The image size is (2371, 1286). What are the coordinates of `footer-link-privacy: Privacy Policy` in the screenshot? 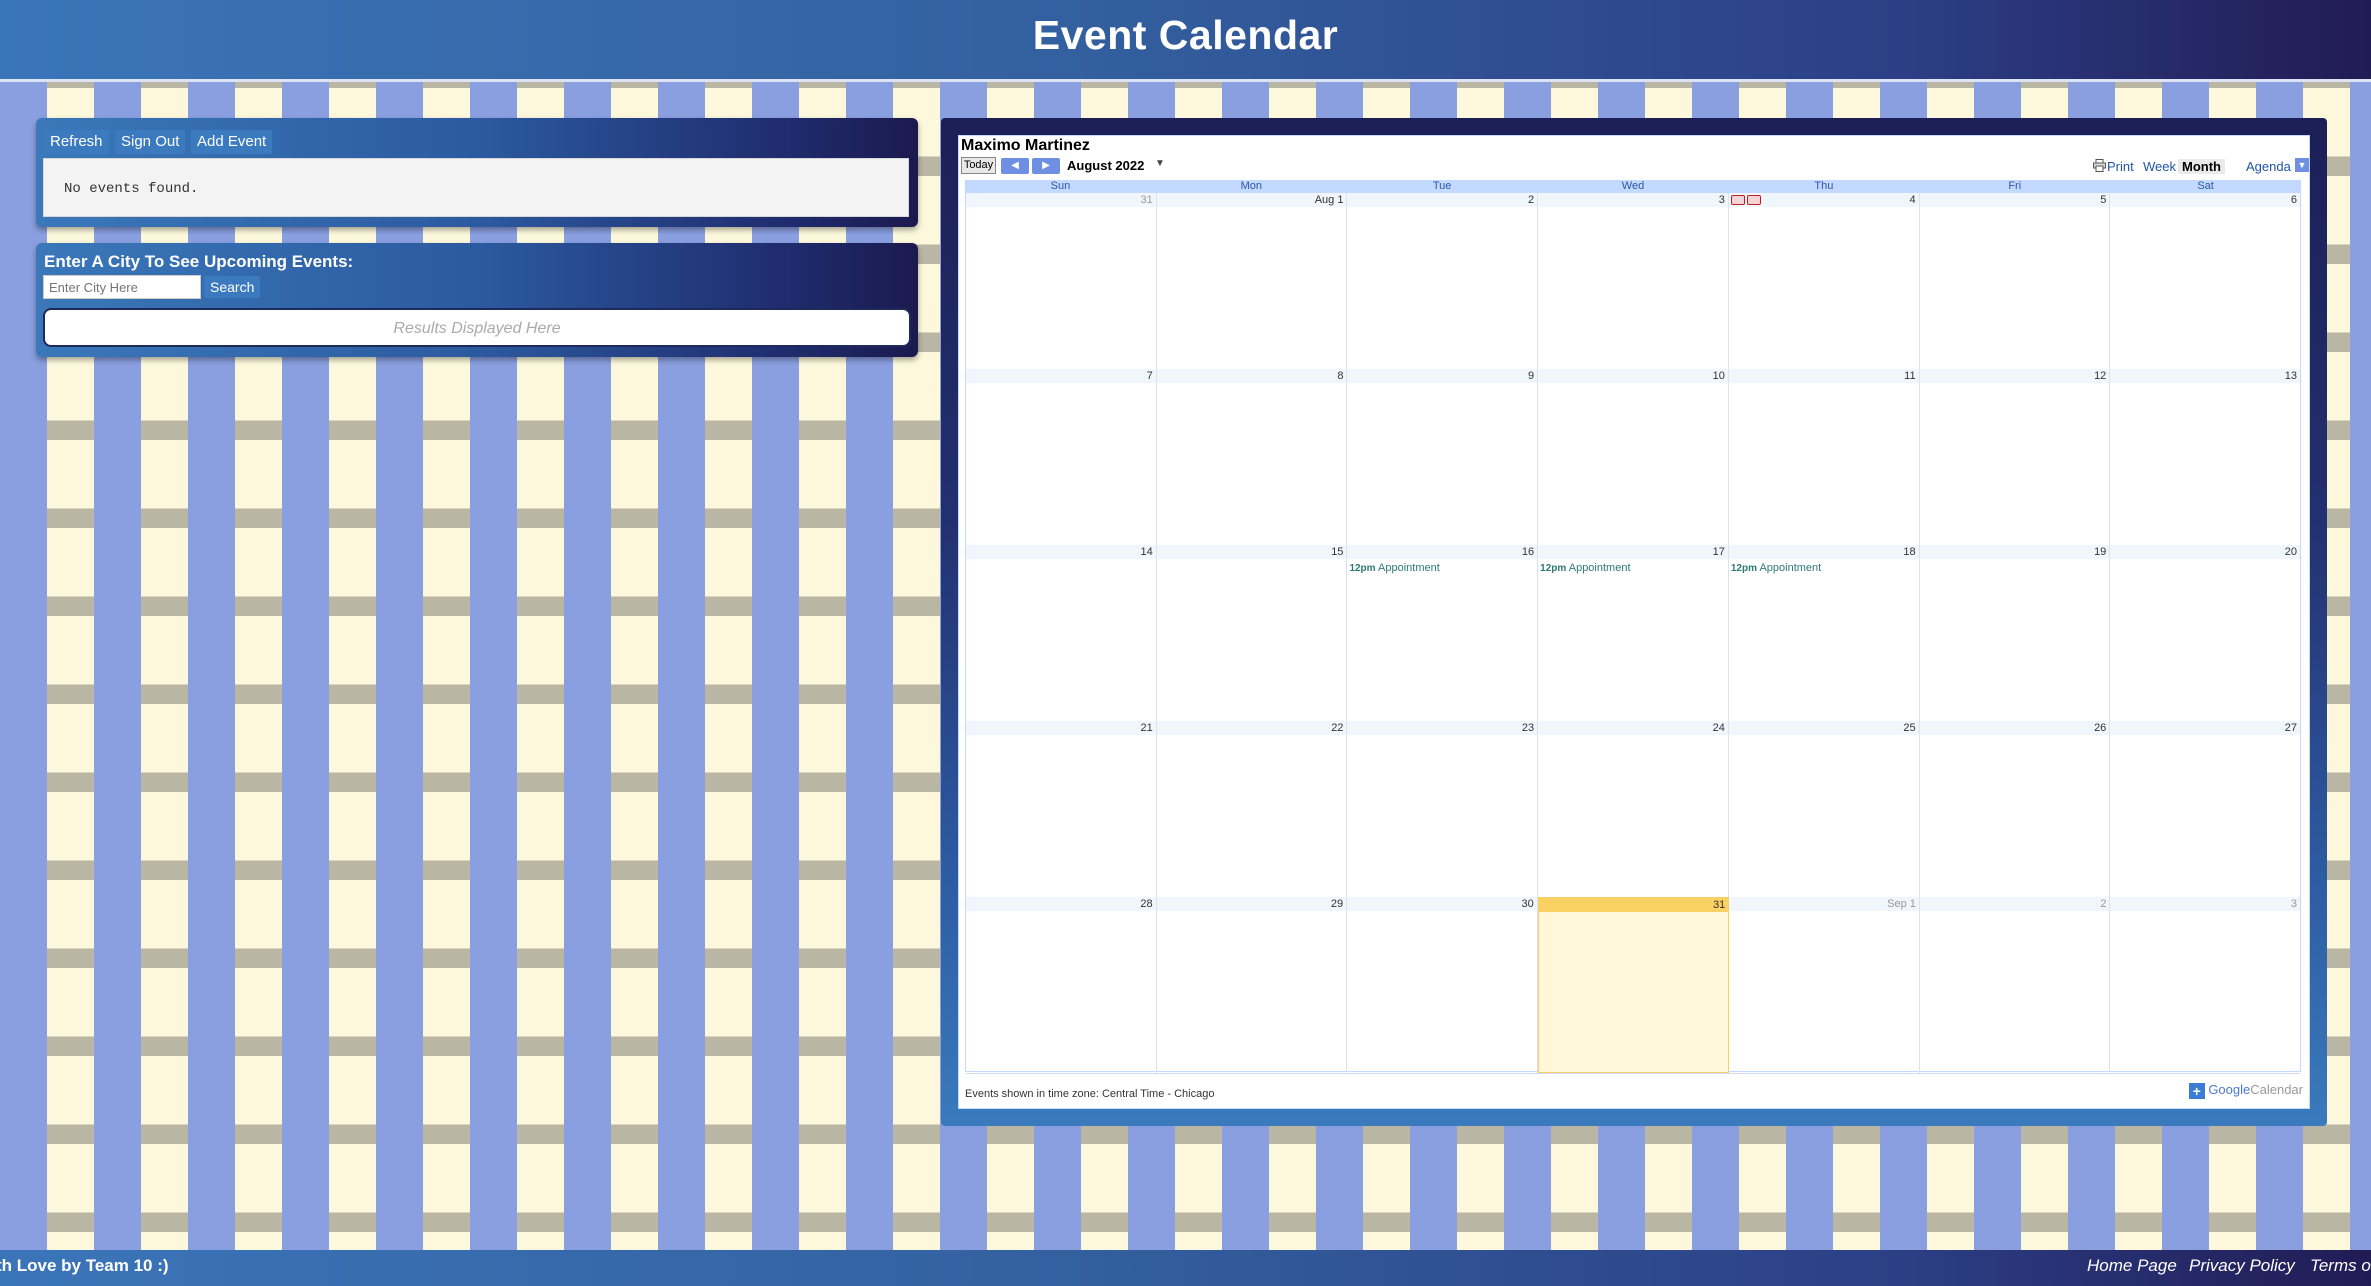 It's located at (2242, 1266).